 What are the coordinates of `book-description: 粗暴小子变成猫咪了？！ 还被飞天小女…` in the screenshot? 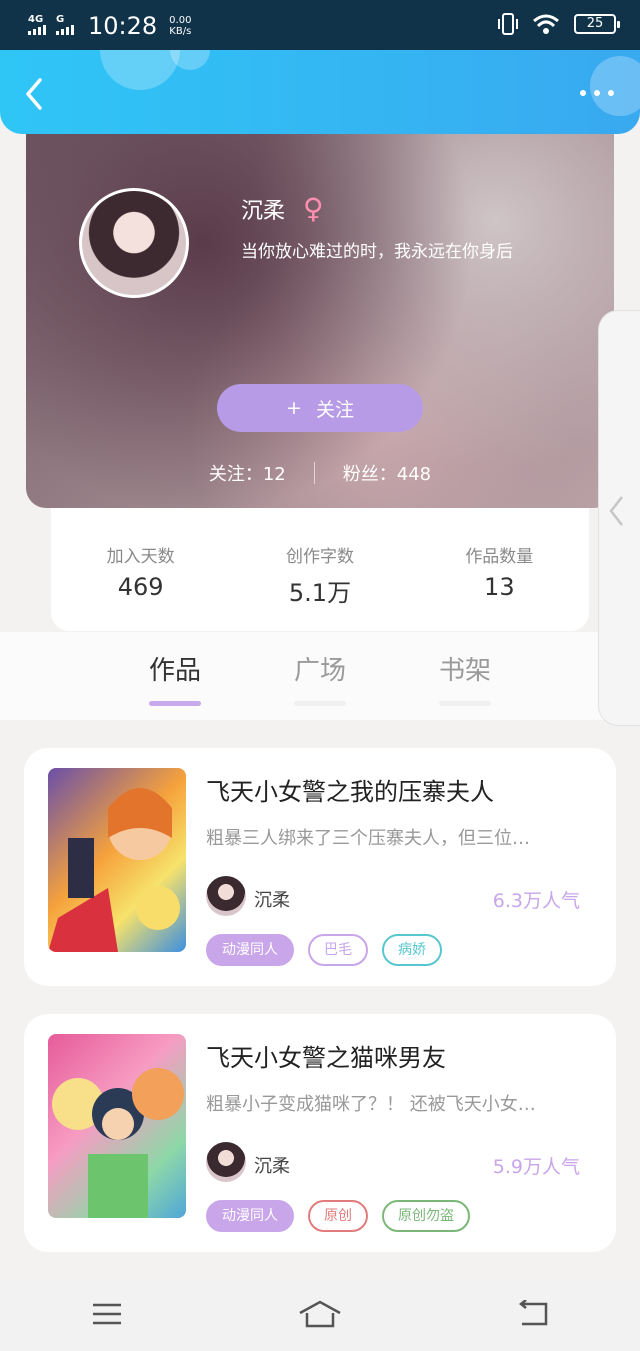 It's located at (371, 1104).